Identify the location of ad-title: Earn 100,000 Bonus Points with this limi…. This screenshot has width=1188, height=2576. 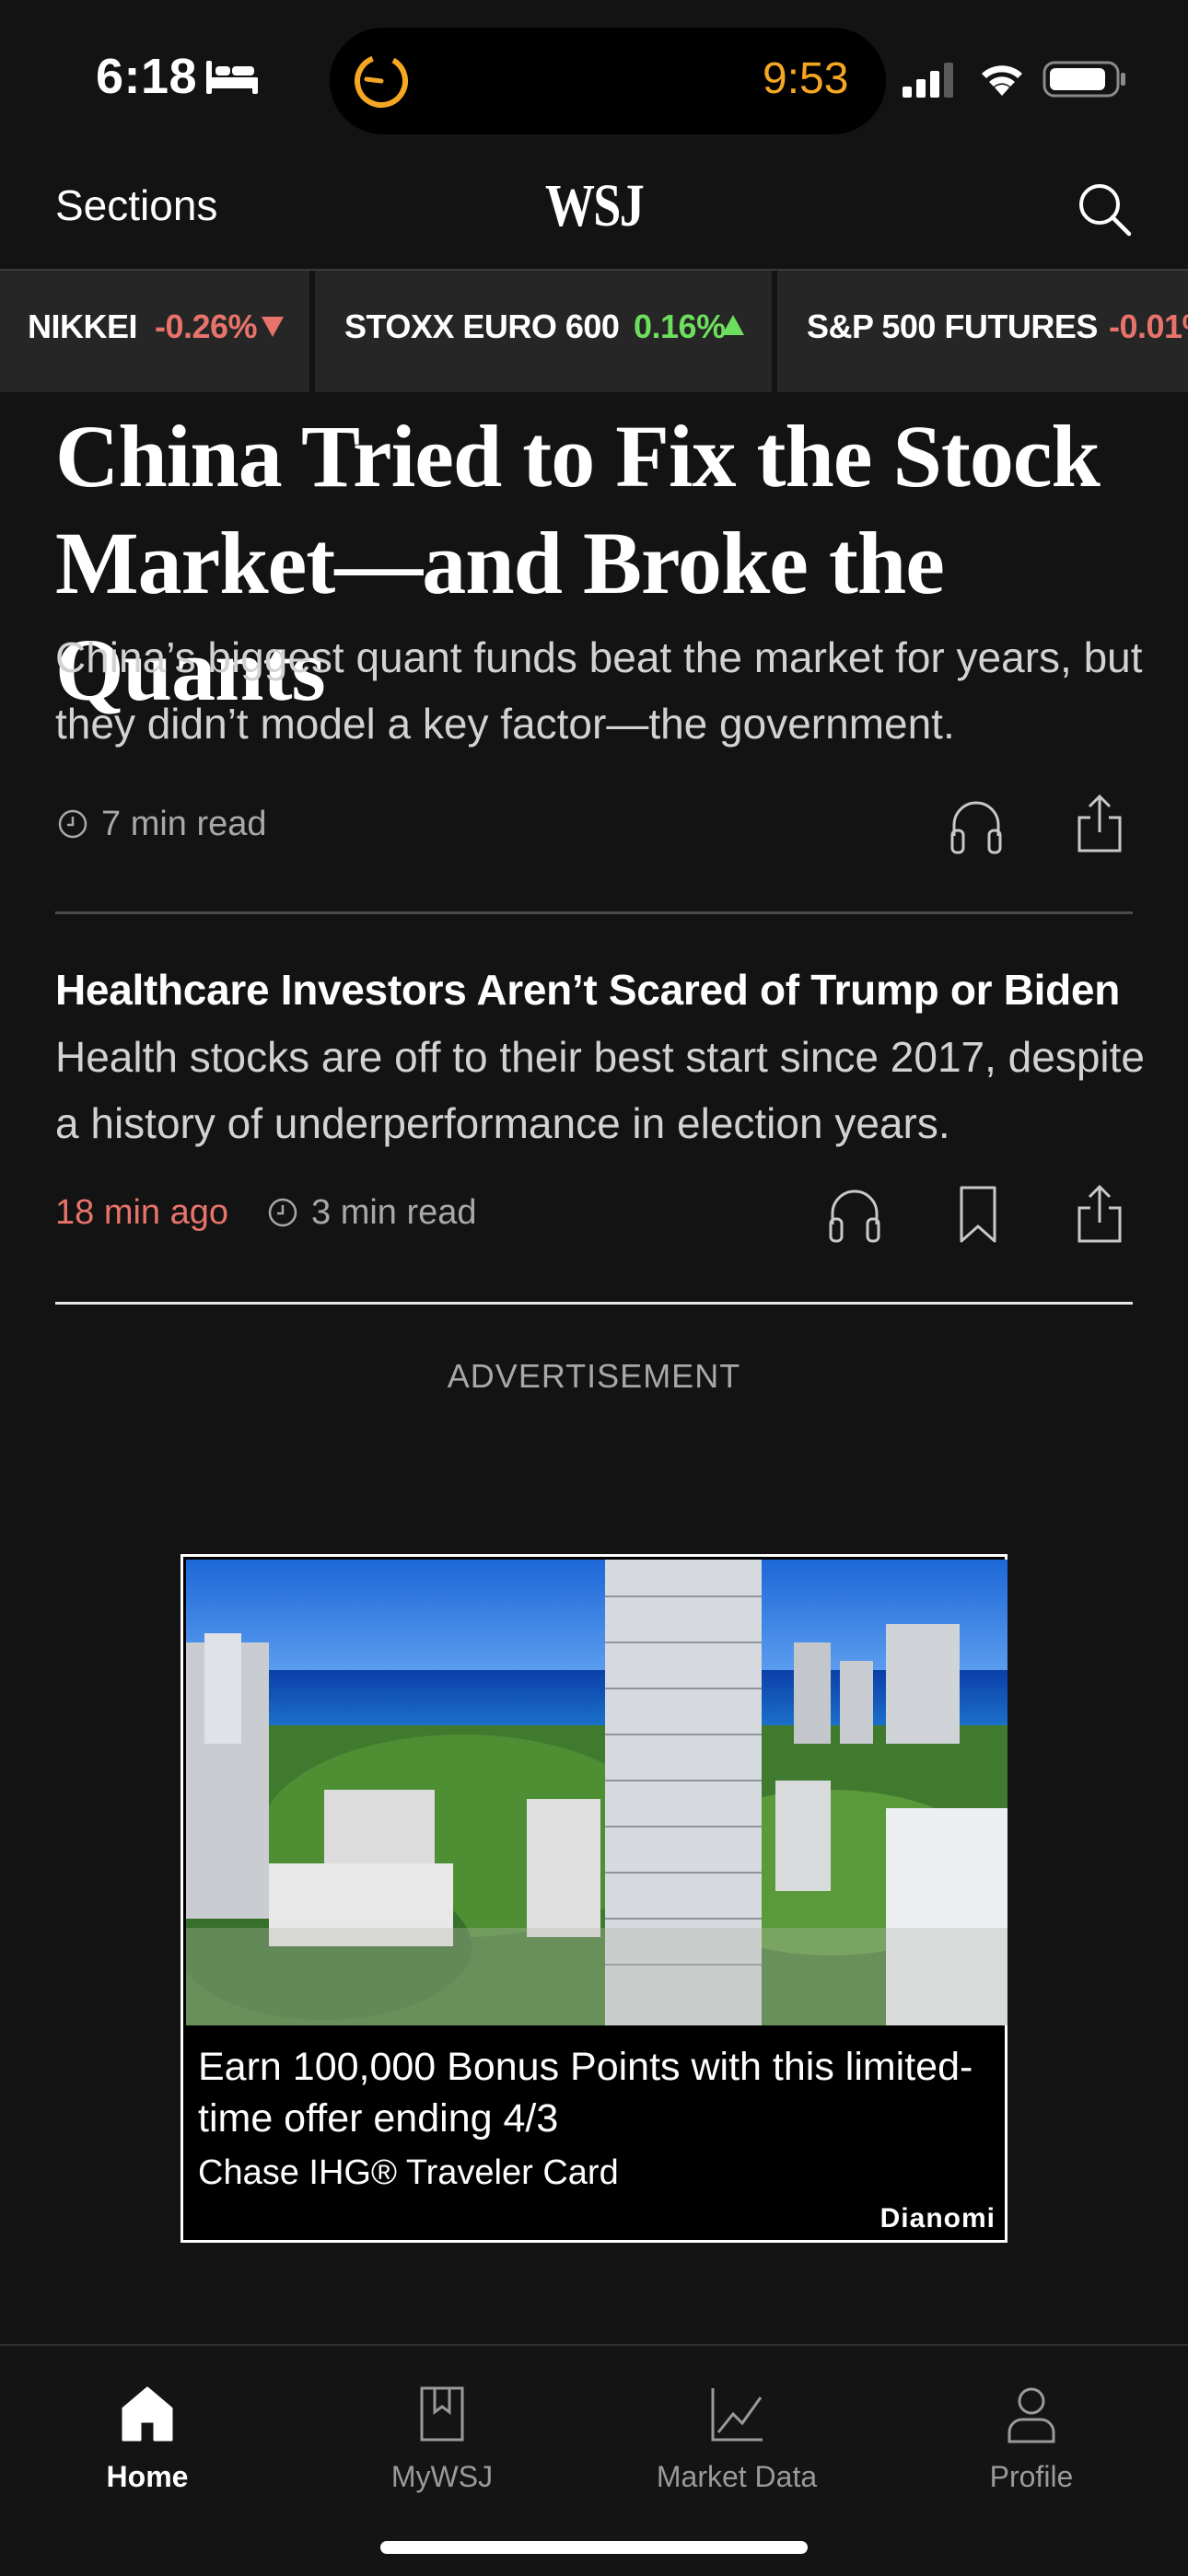
(594, 2092).